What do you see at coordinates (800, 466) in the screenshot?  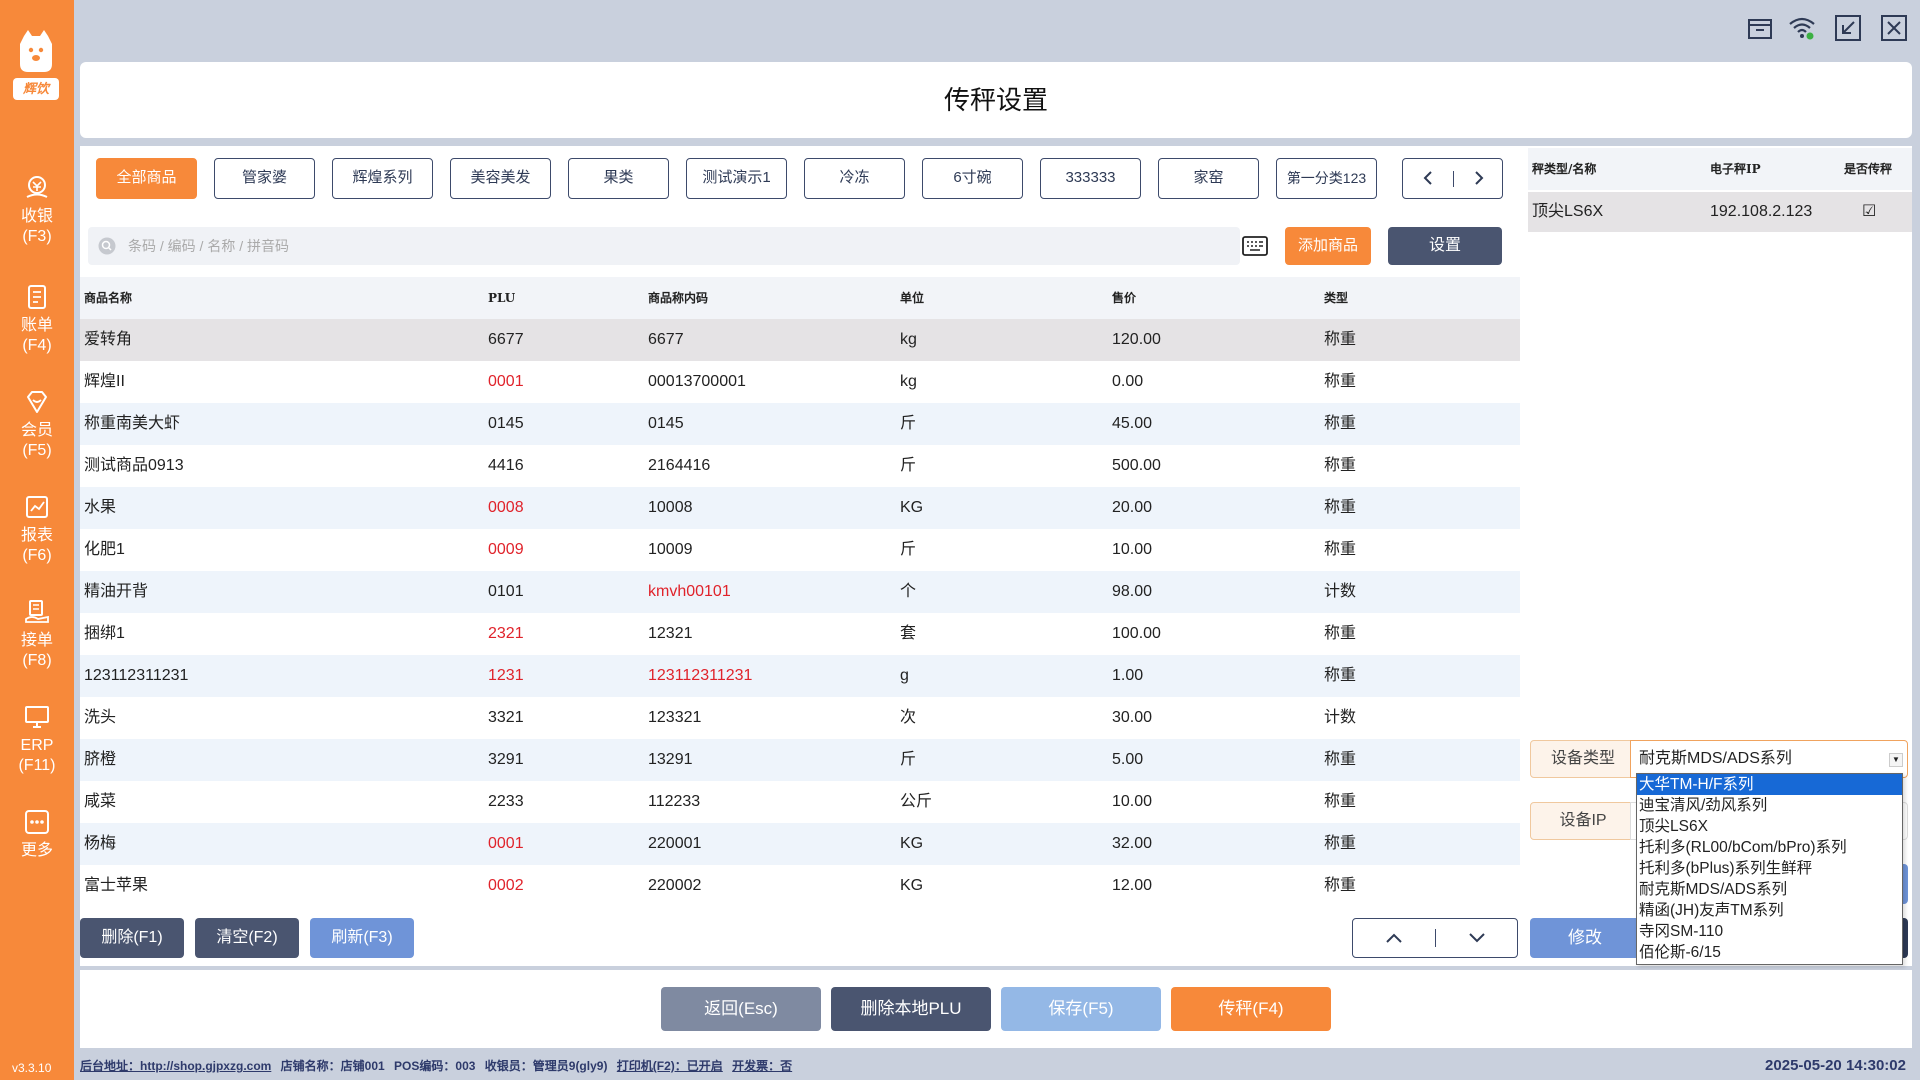 I see `table-row: 测试商品0913 4416 2164416 斤 500.00 称重` at bounding box center [800, 466].